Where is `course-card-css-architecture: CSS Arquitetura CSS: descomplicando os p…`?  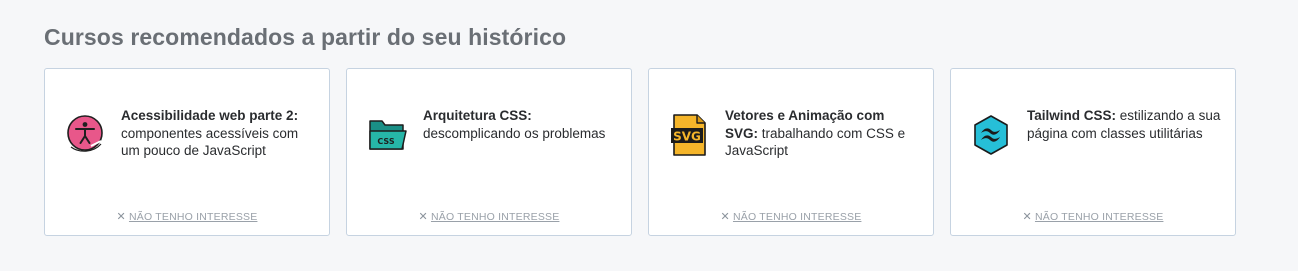 course-card-css-architecture: CSS Arquitetura CSS: descomplicando os p… is located at coordinates (489, 152).